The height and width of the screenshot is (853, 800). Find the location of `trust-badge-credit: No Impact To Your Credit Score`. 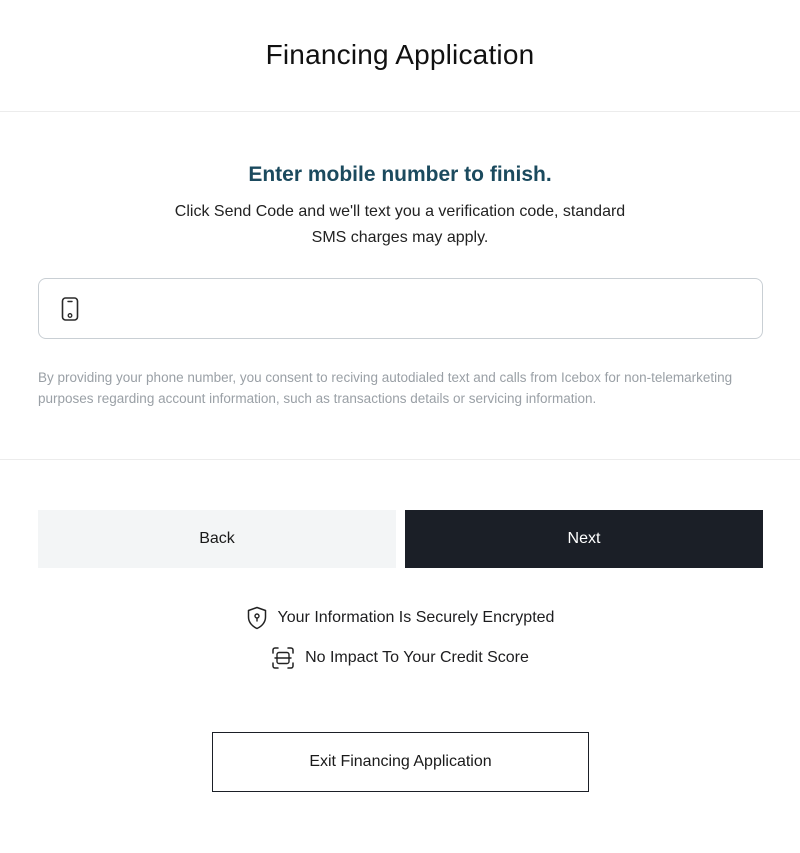

trust-badge-credit: No Impact To Your Credit Score is located at coordinates (400, 658).